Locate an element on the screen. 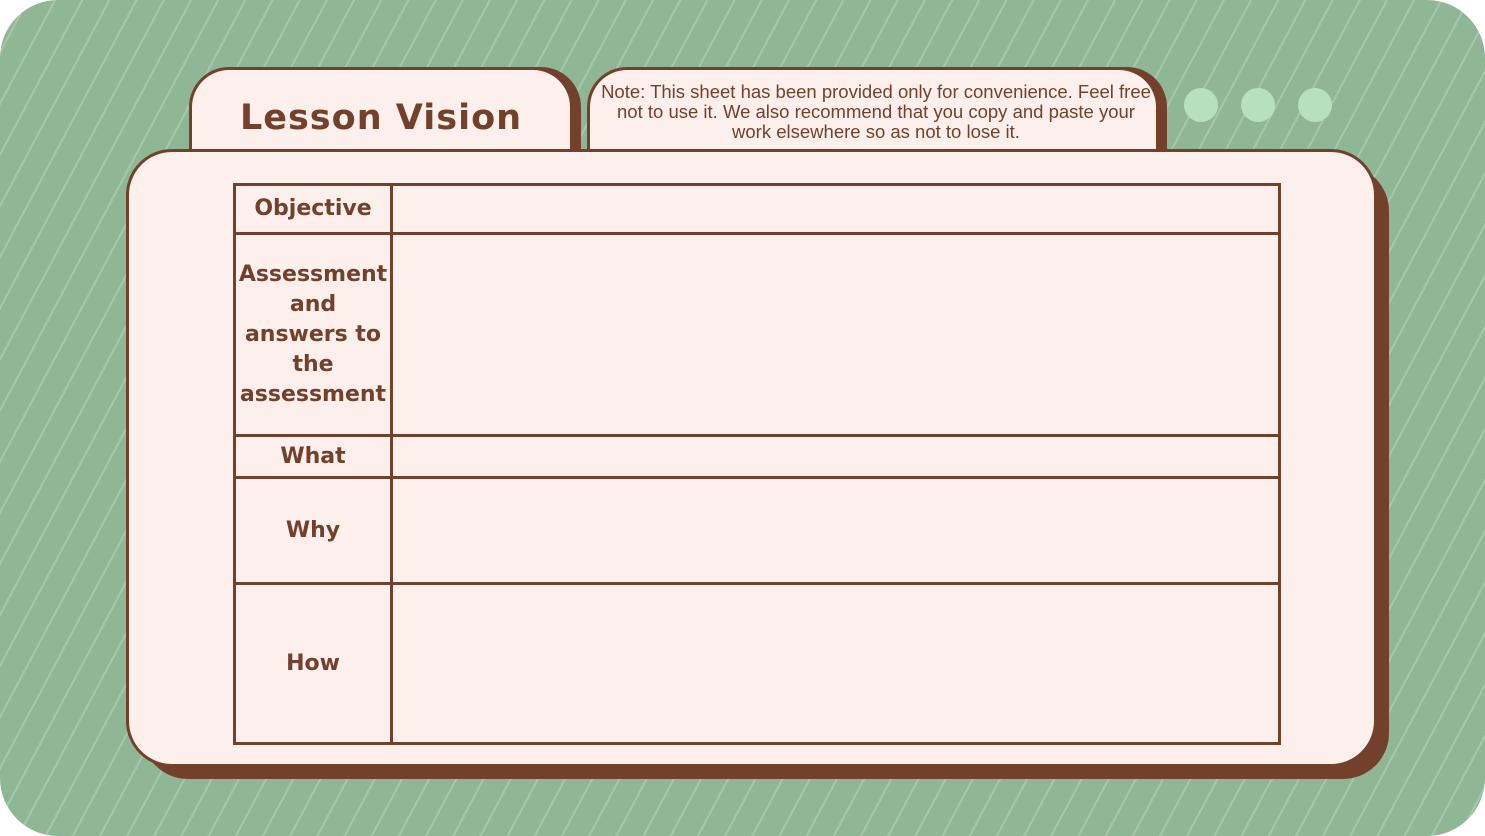 The image size is (1485, 836). what-field is located at coordinates (835, 456).